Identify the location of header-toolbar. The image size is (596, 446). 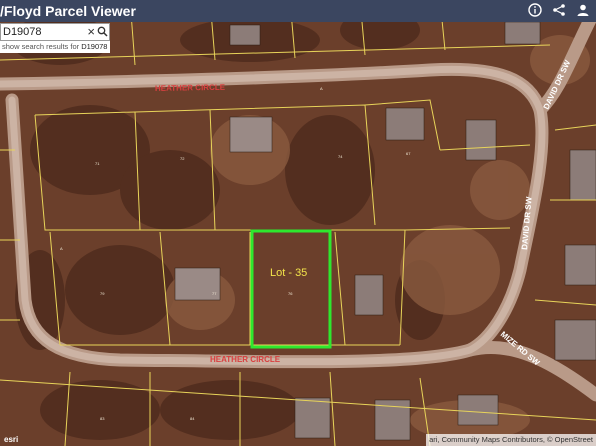
(559, 10).